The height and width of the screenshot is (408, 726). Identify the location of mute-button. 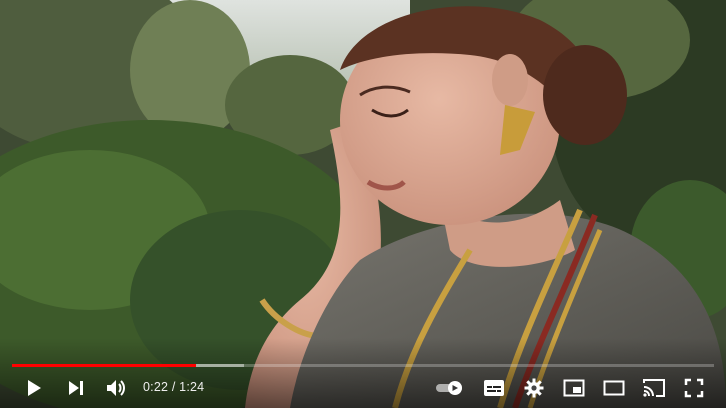
(116, 388).